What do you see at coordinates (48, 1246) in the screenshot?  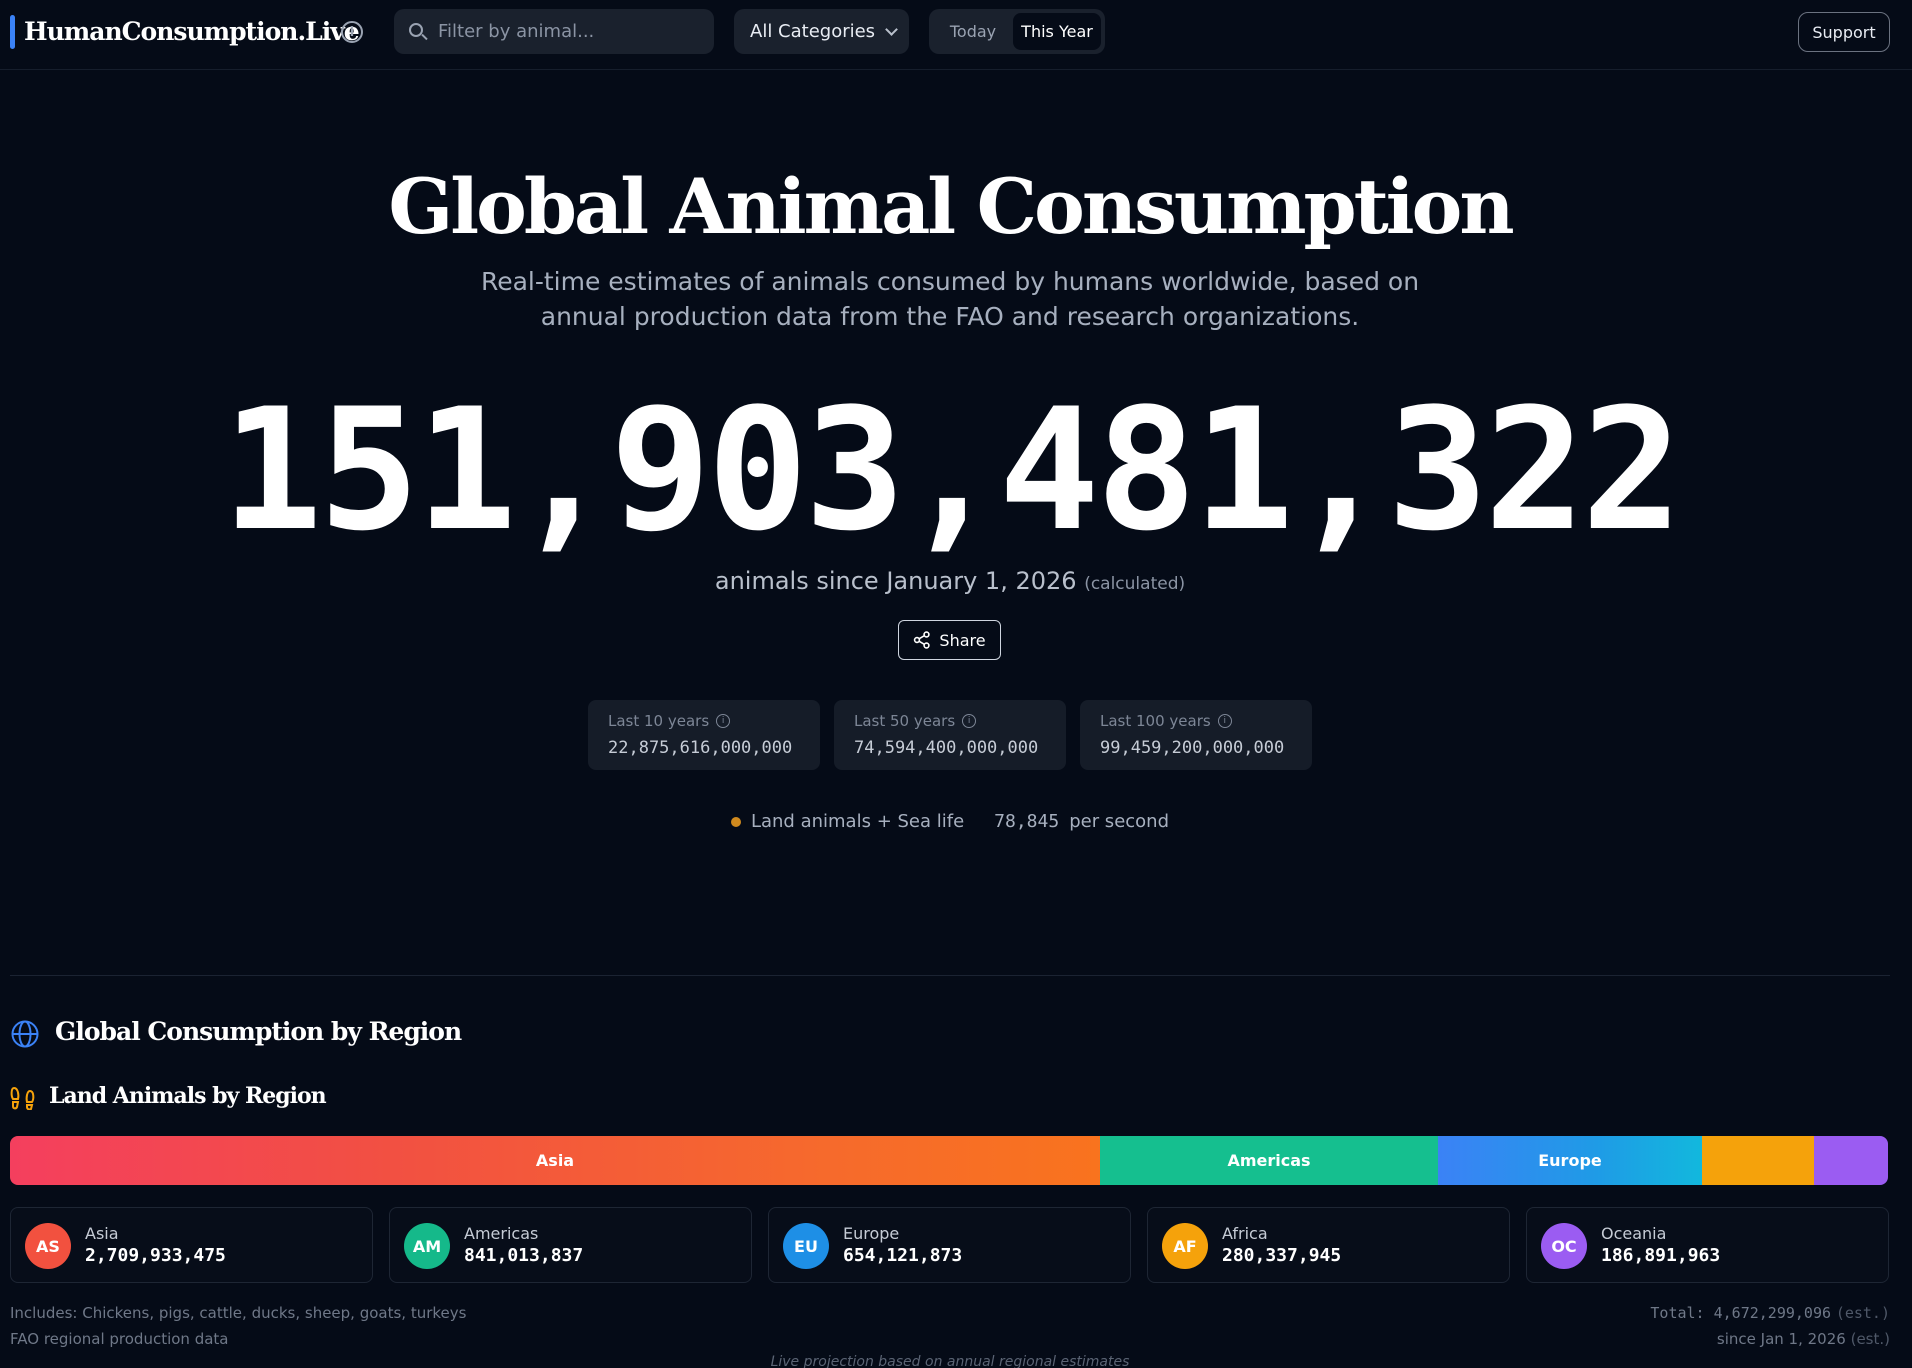 I see `region-badge: AS` at bounding box center [48, 1246].